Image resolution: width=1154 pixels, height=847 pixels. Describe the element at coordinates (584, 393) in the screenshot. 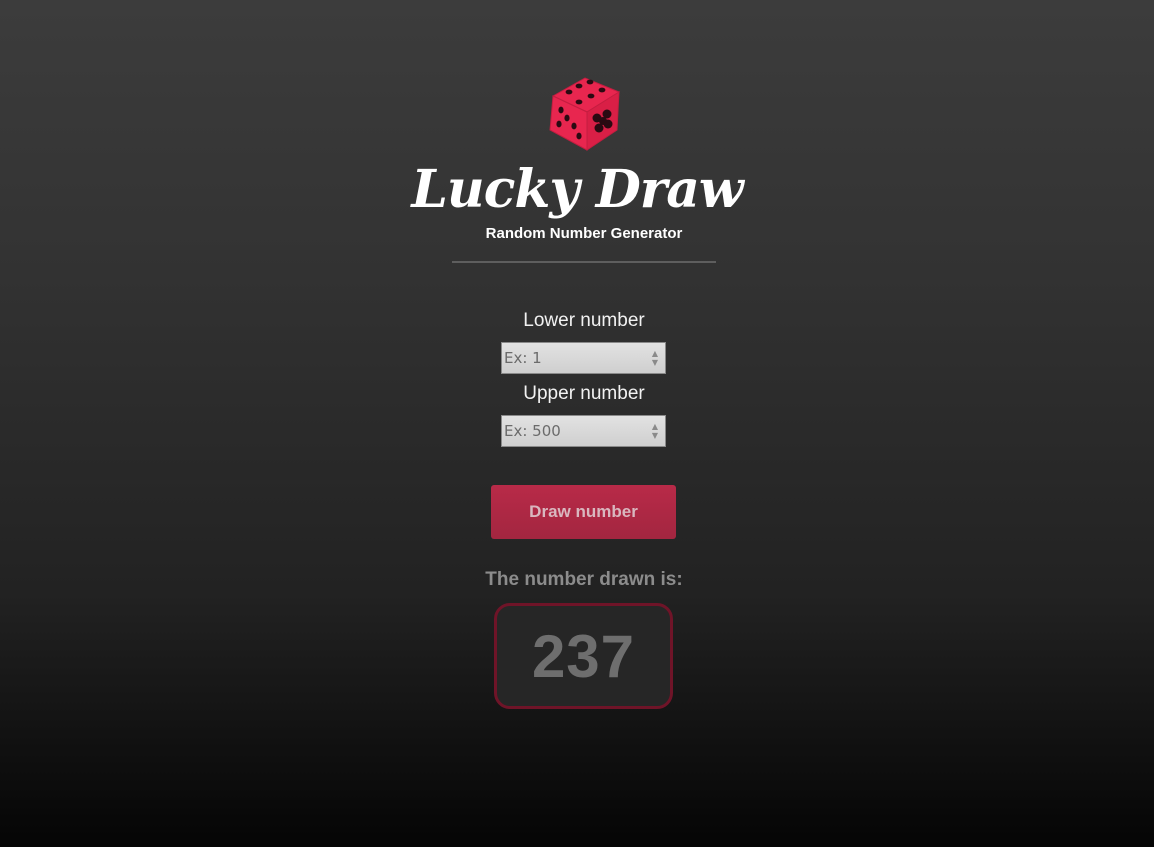

I see `upper-number-label: Upper number` at that location.